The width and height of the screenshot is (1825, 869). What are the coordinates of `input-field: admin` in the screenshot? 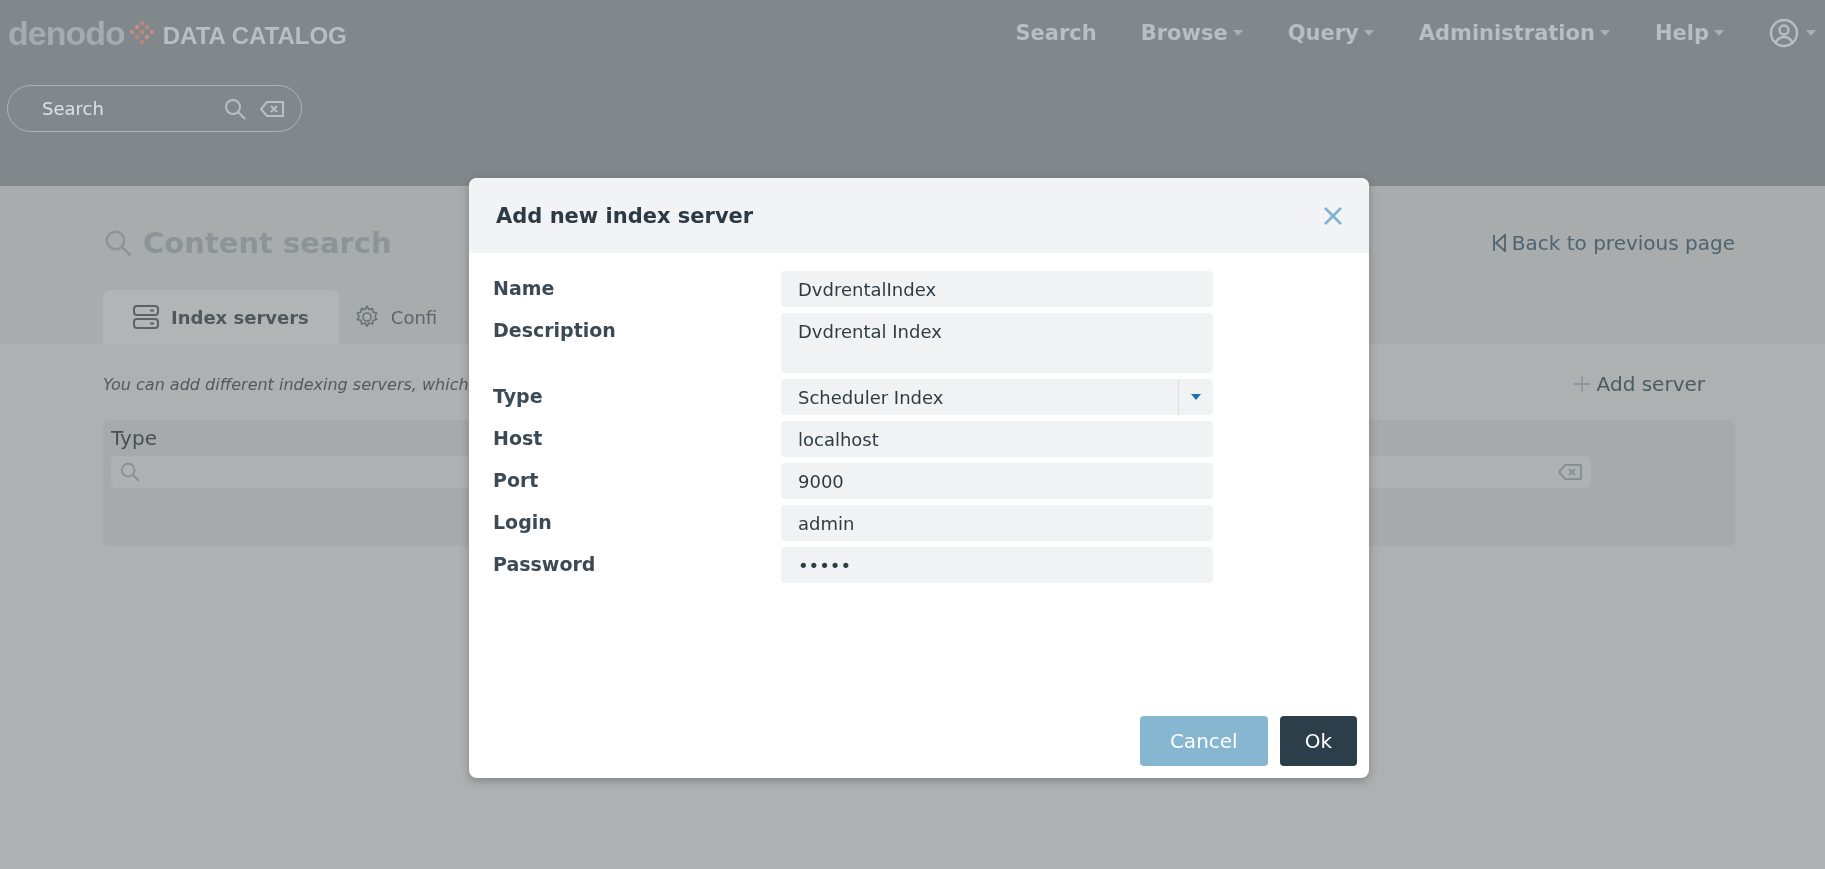 It's located at (997, 523).